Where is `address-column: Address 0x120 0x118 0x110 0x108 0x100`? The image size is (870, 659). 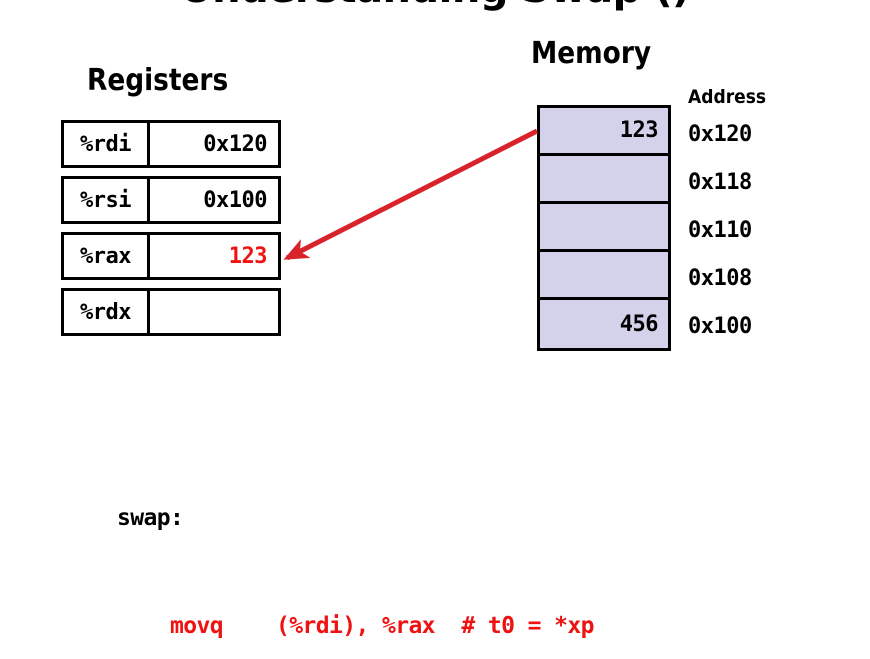
address-column: Address 0x120 0x118 0x110 0x108 0x100 is located at coordinates (731, 218).